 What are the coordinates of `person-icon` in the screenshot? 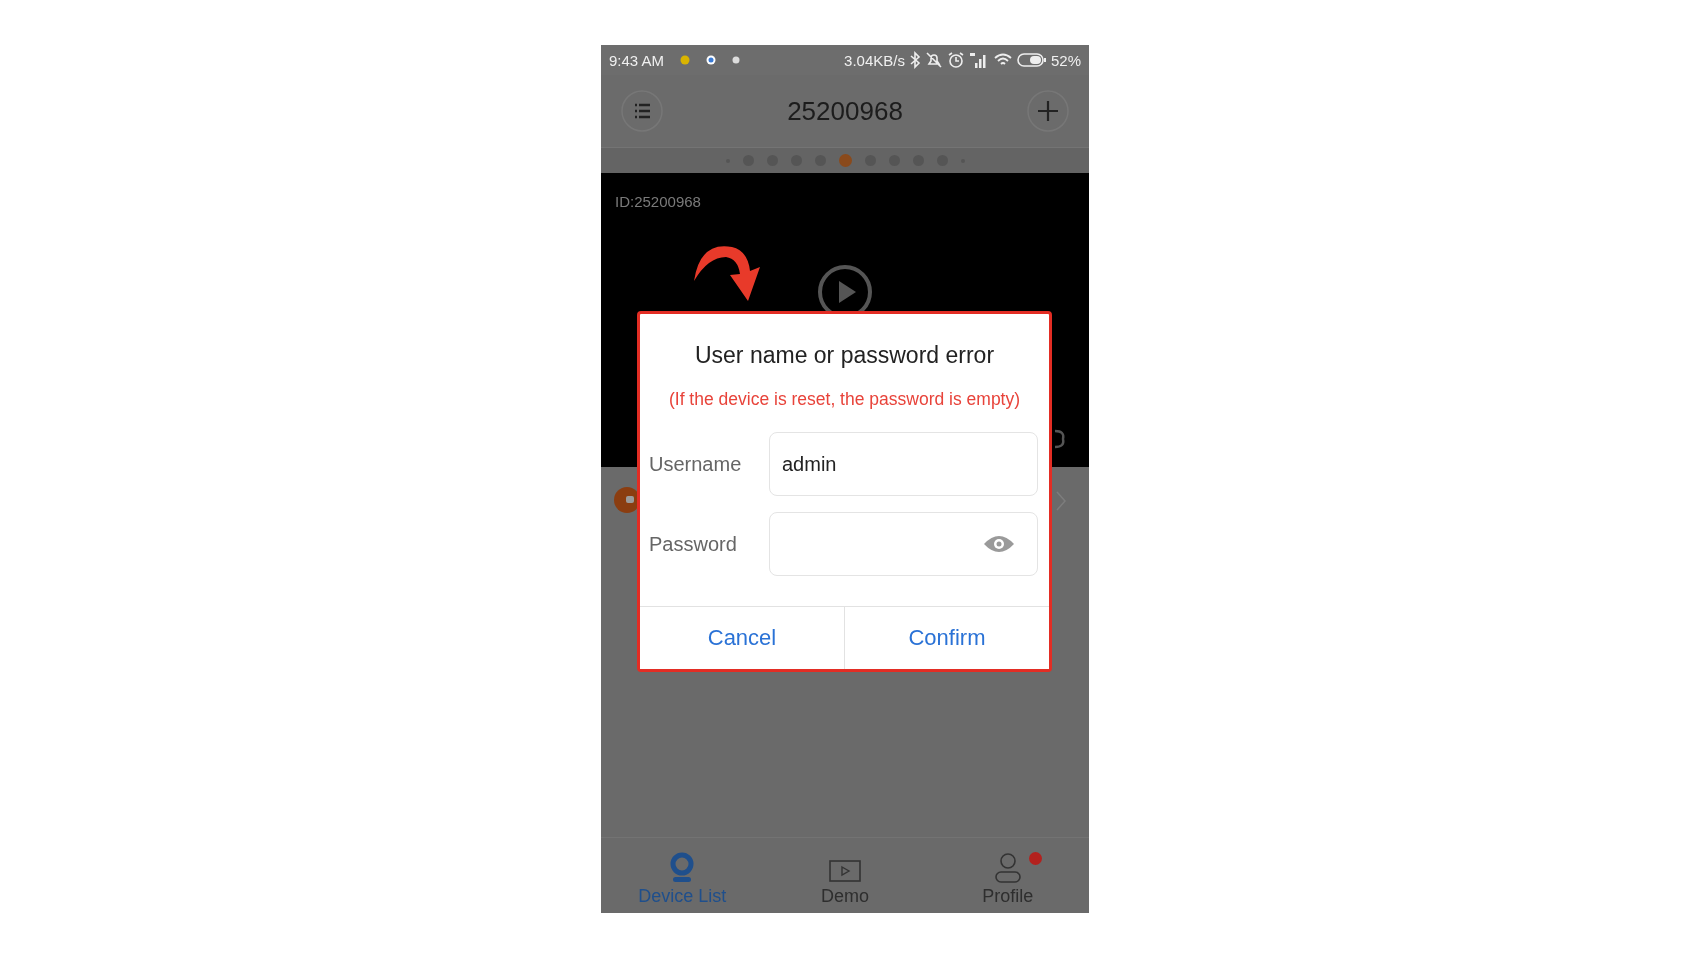 It's located at (1007, 868).